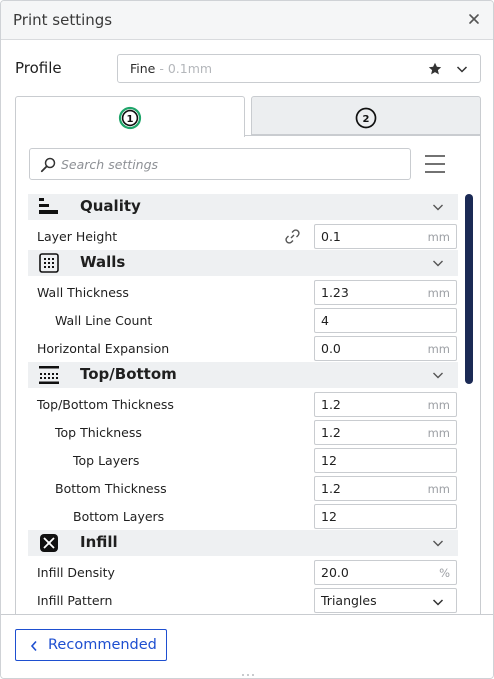 This screenshot has width=494, height=679. Describe the element at coordinates (243, 600) in the screenshot. I see `setting-row-infill-pattern: Infill Pattern Triangles` at that location.